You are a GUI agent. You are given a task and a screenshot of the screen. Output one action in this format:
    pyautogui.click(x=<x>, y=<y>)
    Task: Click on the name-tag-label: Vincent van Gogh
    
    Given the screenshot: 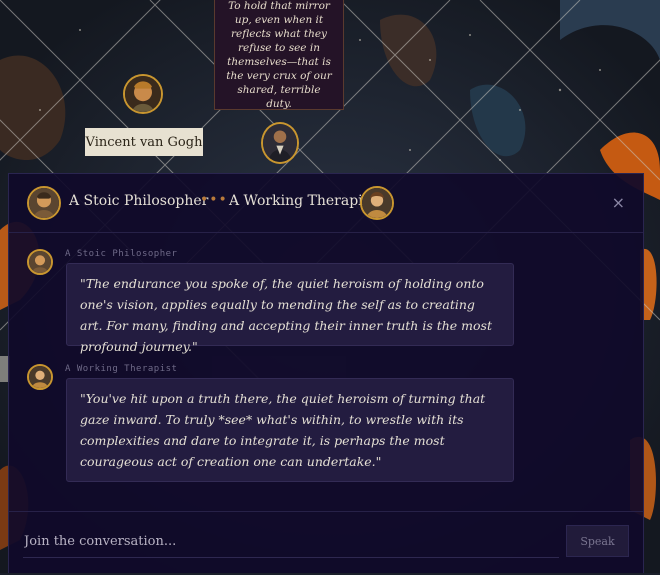 What is the action you would take?
    pyautogui.click(x=144, y=142)
    